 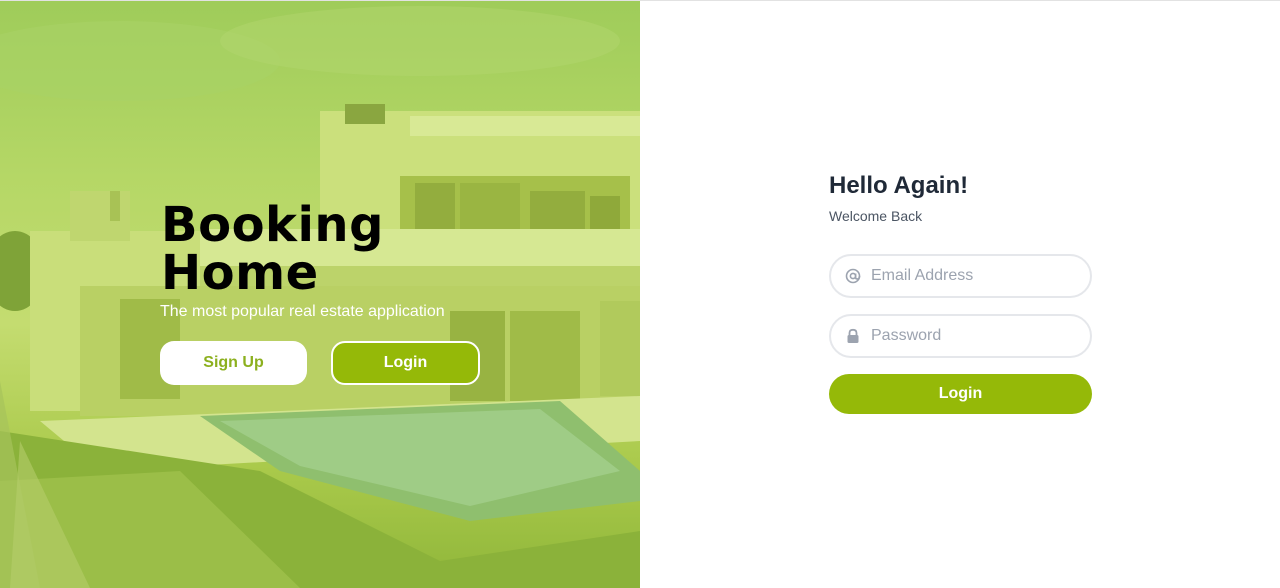 I want to click on password-field, so click(x=960, y=336).